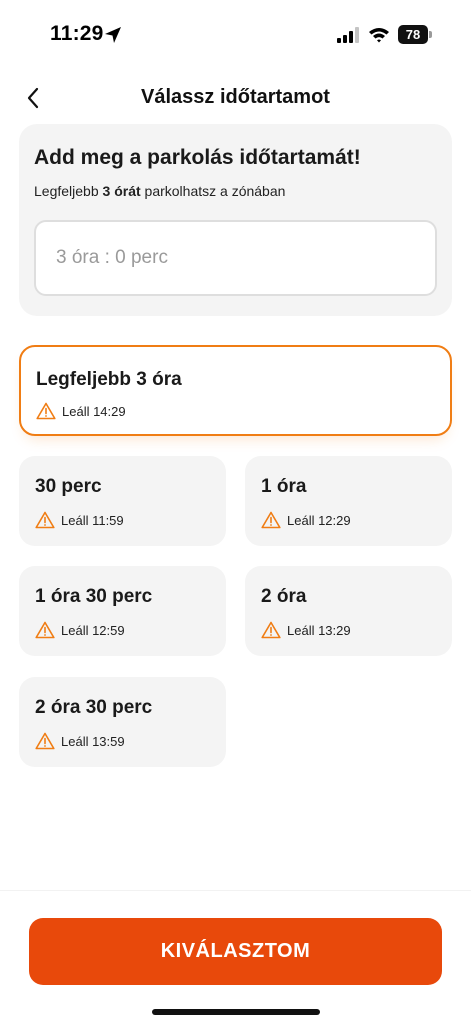 The image size is (471, 1024). Describe the element at coordinates (122, 501) in the screenshot. I see `option-30-min: 30 perc Leáll 11:59` at that location.